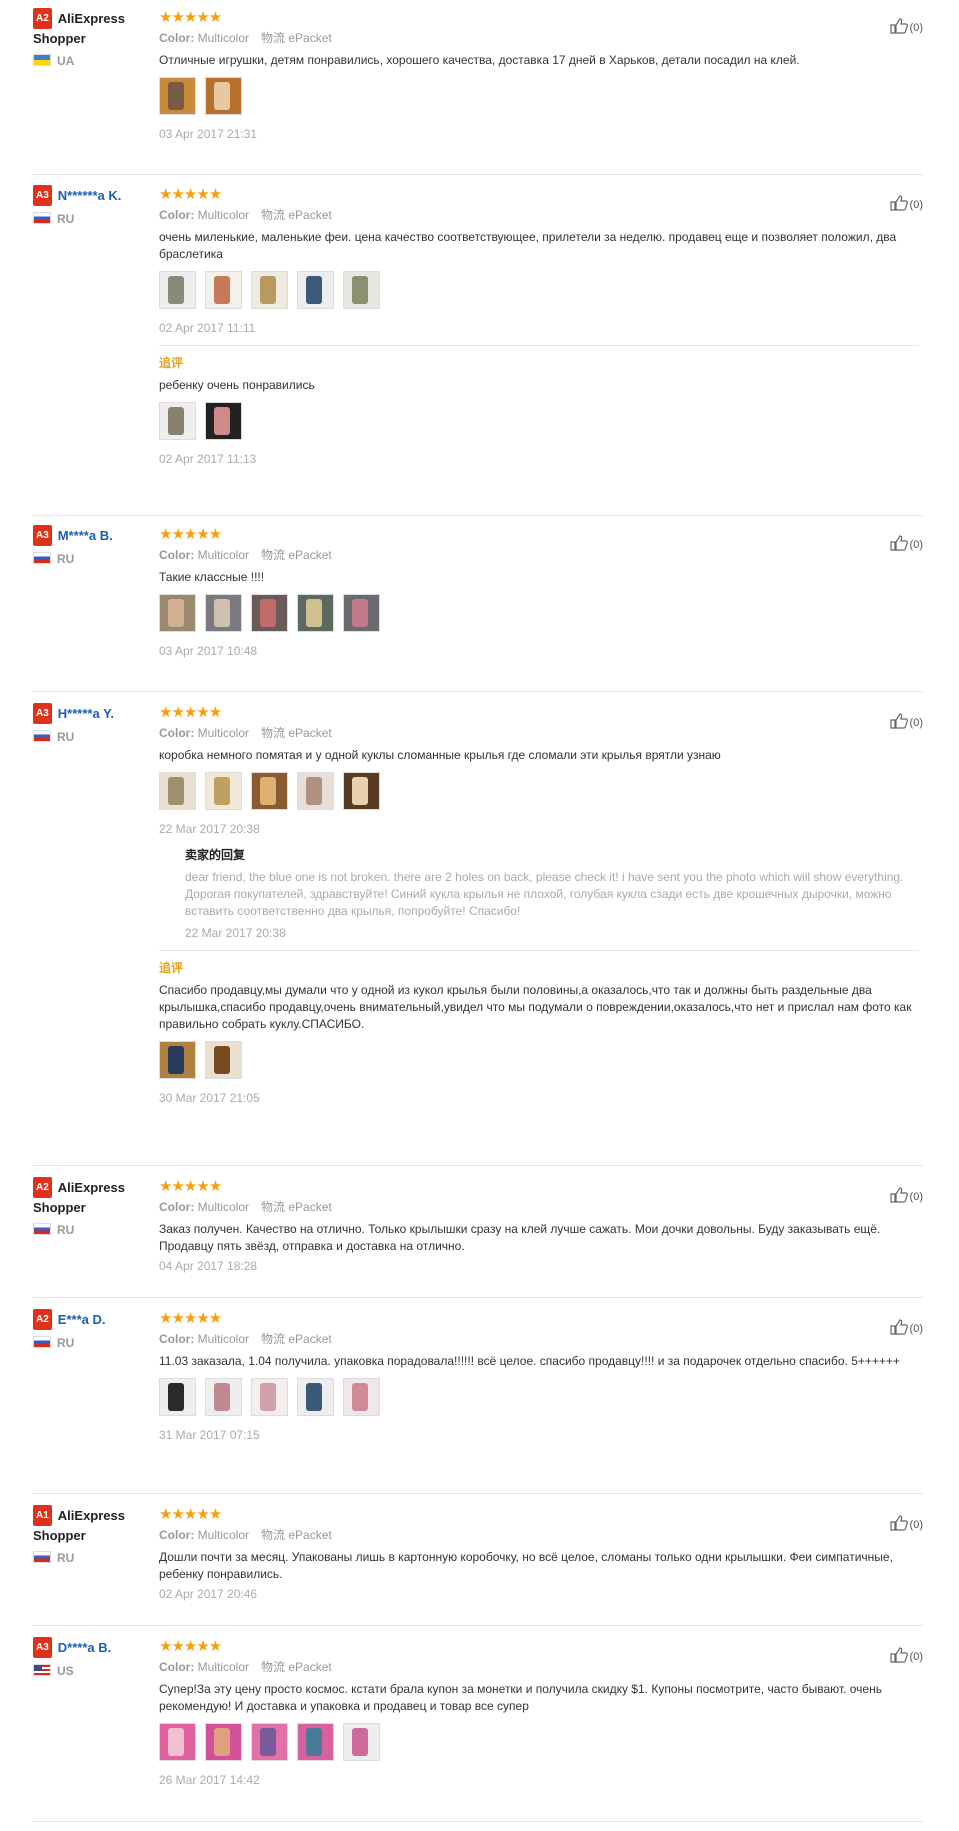  What do you see at coordinates (208, 651) in the screenshot?
I see `review-date: 03 Apr 2017 10:48` at bounding box center [208, 651].